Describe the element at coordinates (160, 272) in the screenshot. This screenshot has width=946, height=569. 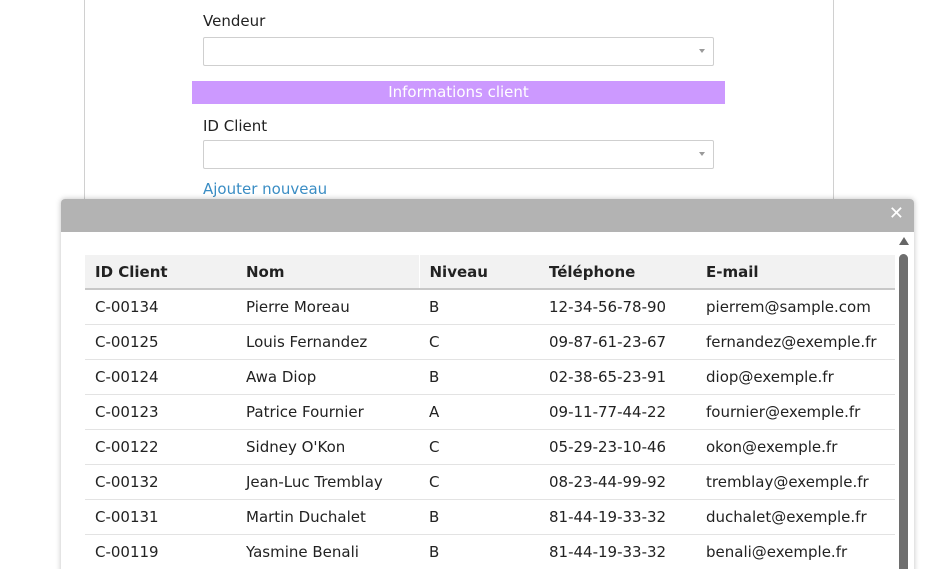
I see `column-header-id-client: ID Client` at that location.